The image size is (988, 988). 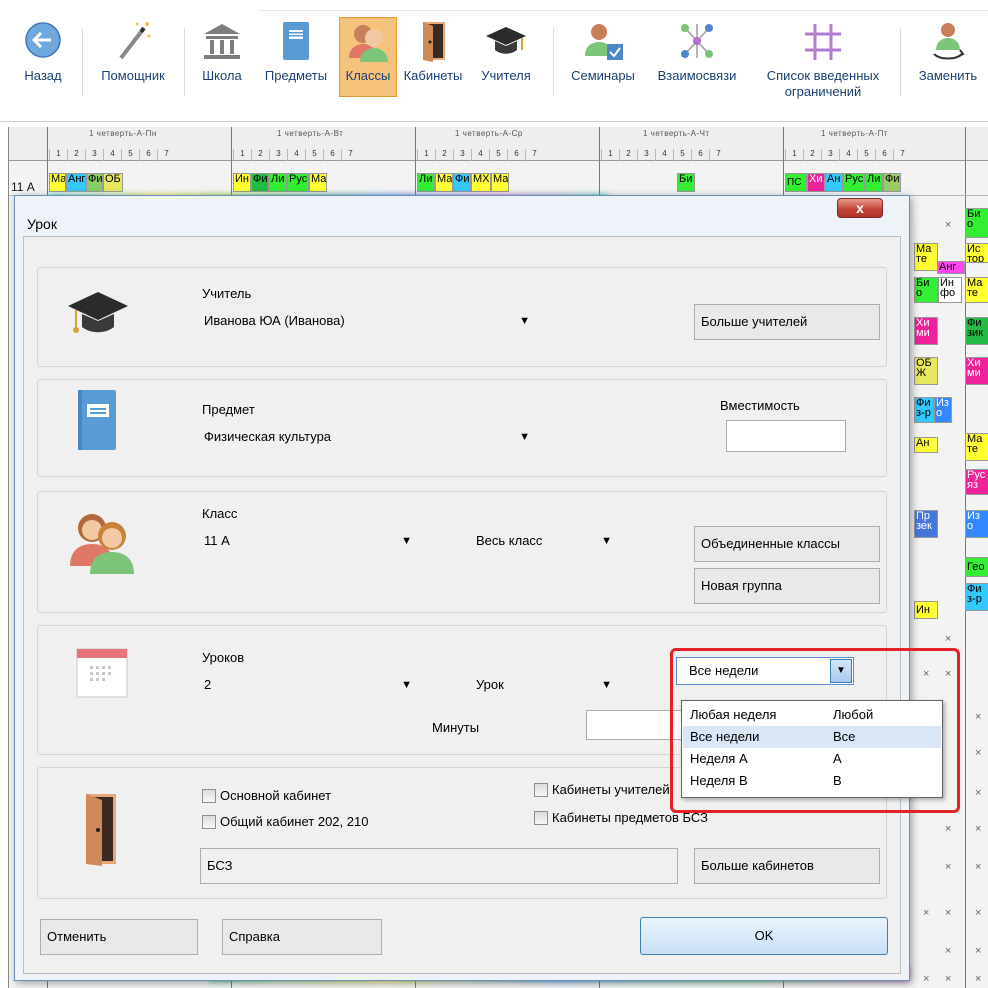 What do you see at coordinates (926, 371) in the screenshot?
I see `lesson-cell: ОБ Ж` at bounding box center [926, 371].